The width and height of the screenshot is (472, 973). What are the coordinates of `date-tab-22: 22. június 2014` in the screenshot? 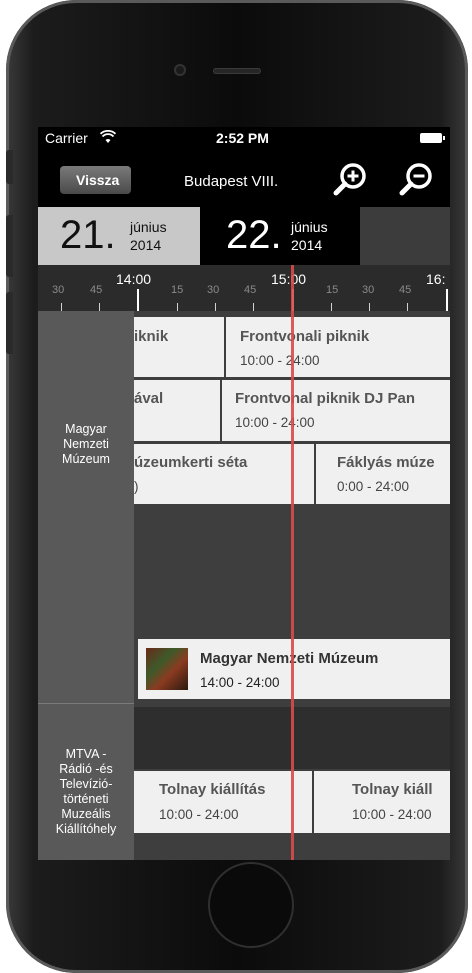 It's located at (280, 236).